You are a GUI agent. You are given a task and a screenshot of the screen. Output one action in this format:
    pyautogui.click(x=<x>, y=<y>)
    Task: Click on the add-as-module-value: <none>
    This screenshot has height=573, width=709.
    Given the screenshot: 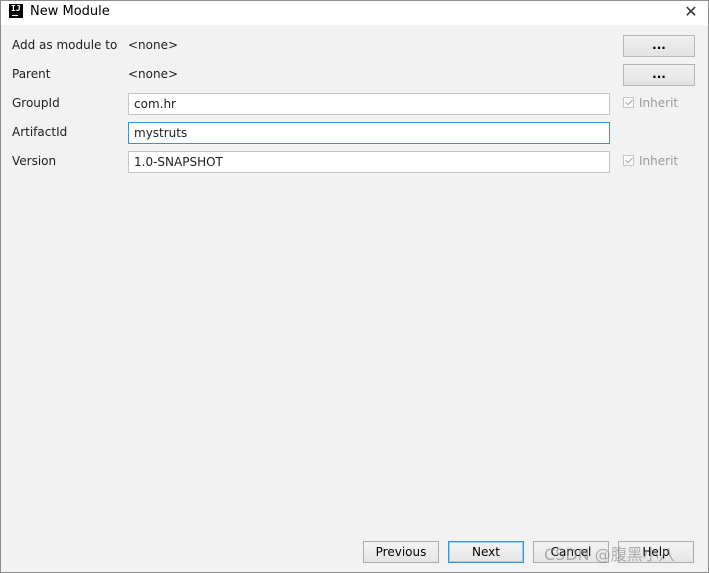 What is the action you would take?
    pyautogui.click(x=153, y=45)
    